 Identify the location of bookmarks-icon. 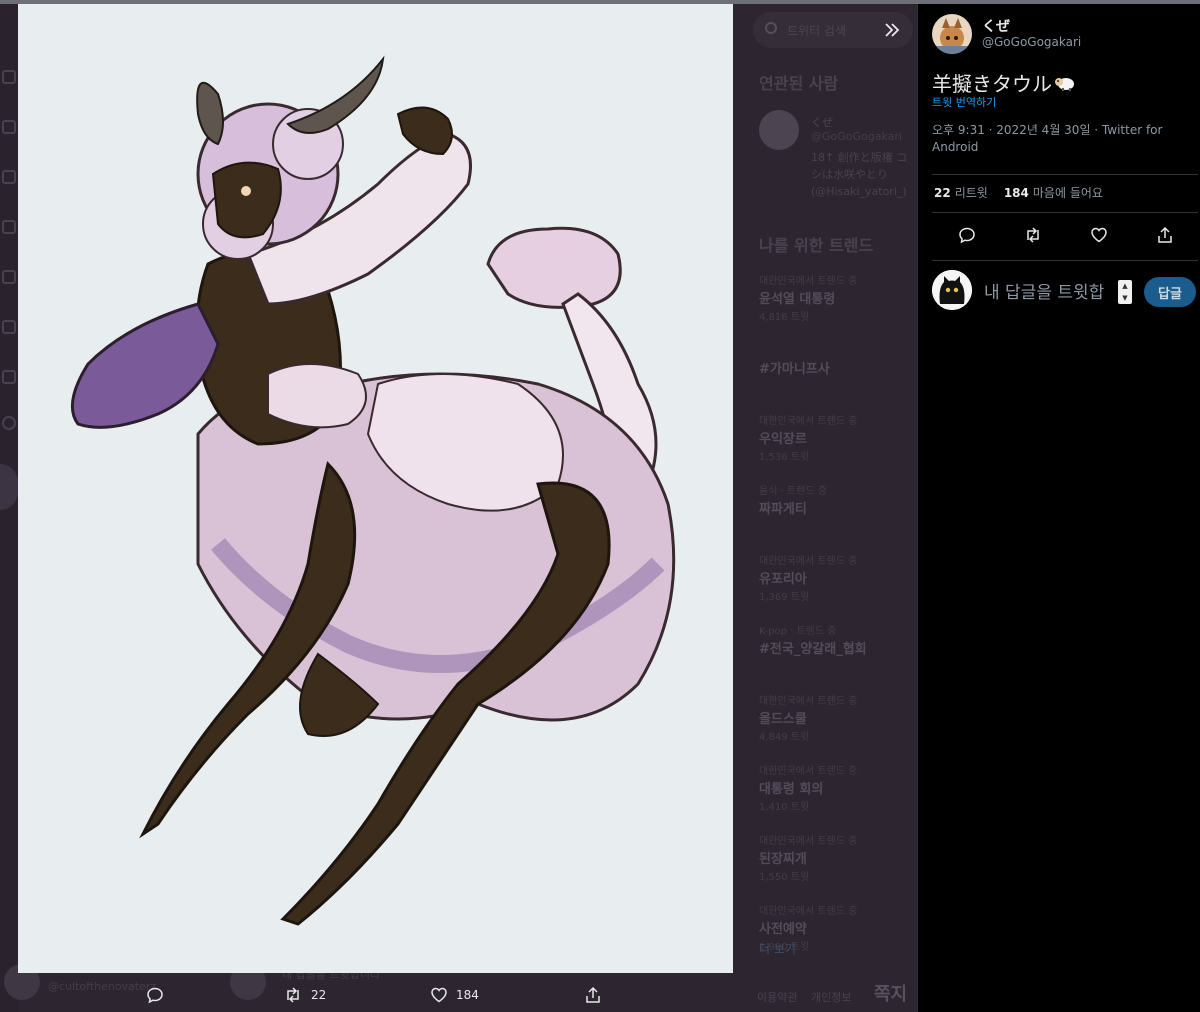
(9, 277).